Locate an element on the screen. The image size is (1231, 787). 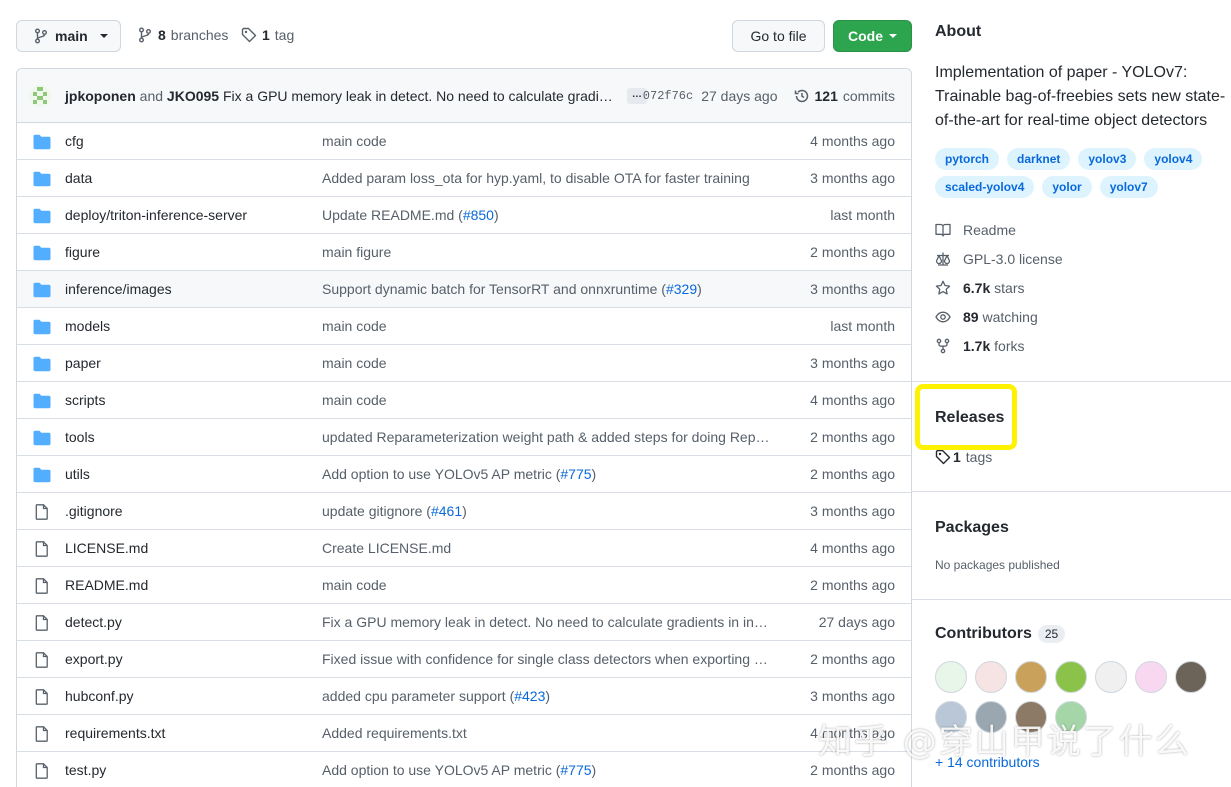
file-row: scripts main code 4 months ago is located at coordinates (464, 400).